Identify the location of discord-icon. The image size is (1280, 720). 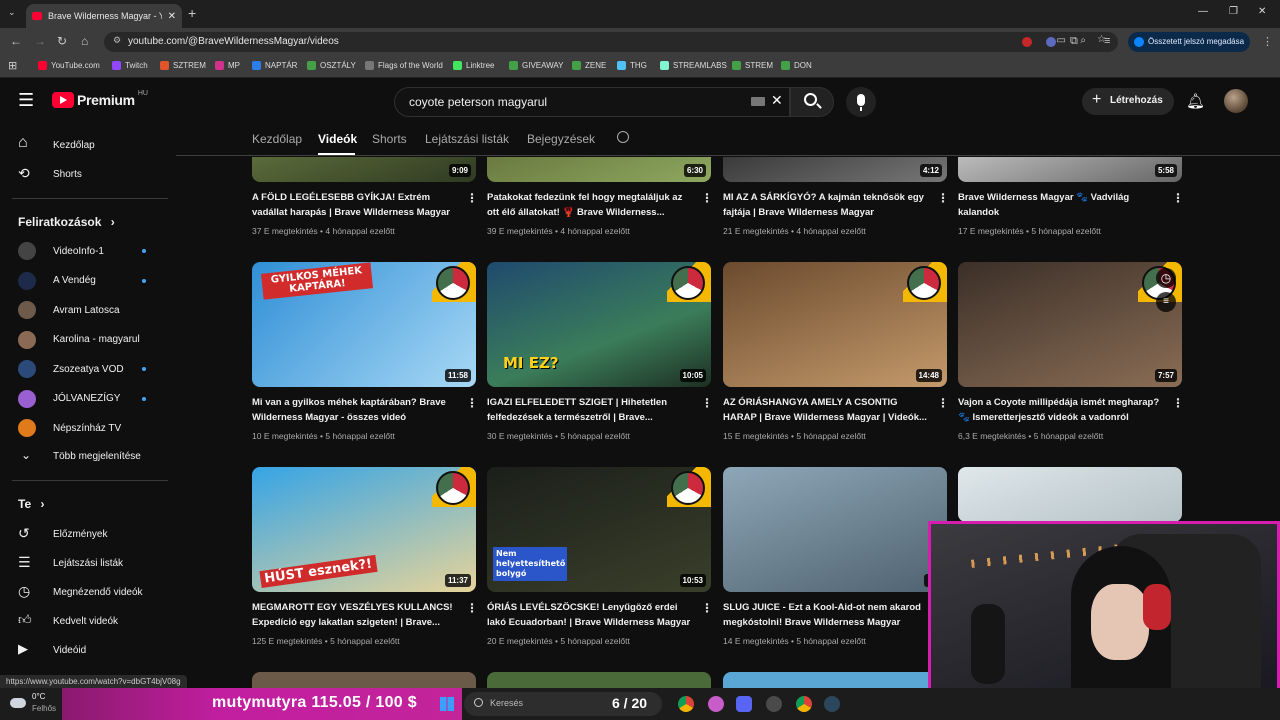
(744, 704).